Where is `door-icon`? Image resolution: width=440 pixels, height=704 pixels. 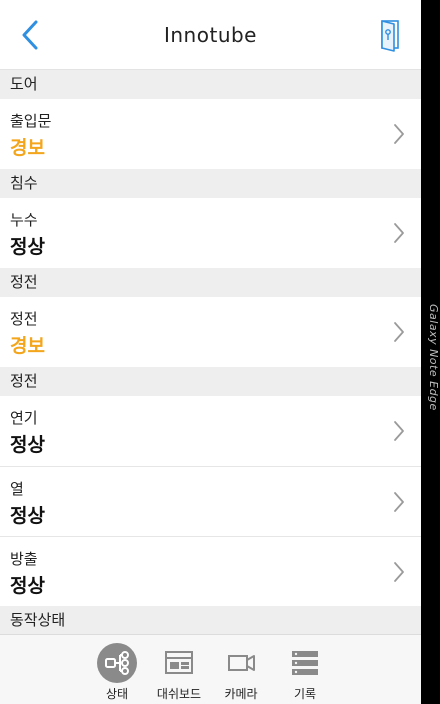
door-icon is located at coordinates (390, 36).